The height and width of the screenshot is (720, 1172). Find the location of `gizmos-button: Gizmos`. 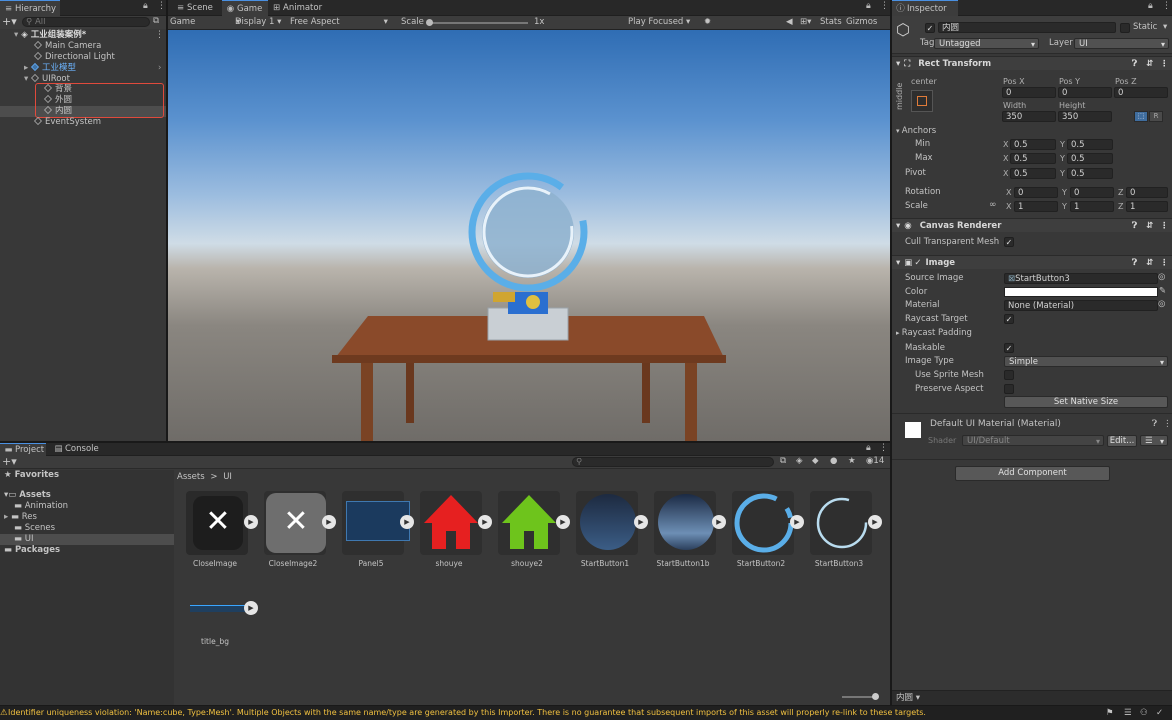

gizmos-button: Gizmos is located at coordinates (861, 22).